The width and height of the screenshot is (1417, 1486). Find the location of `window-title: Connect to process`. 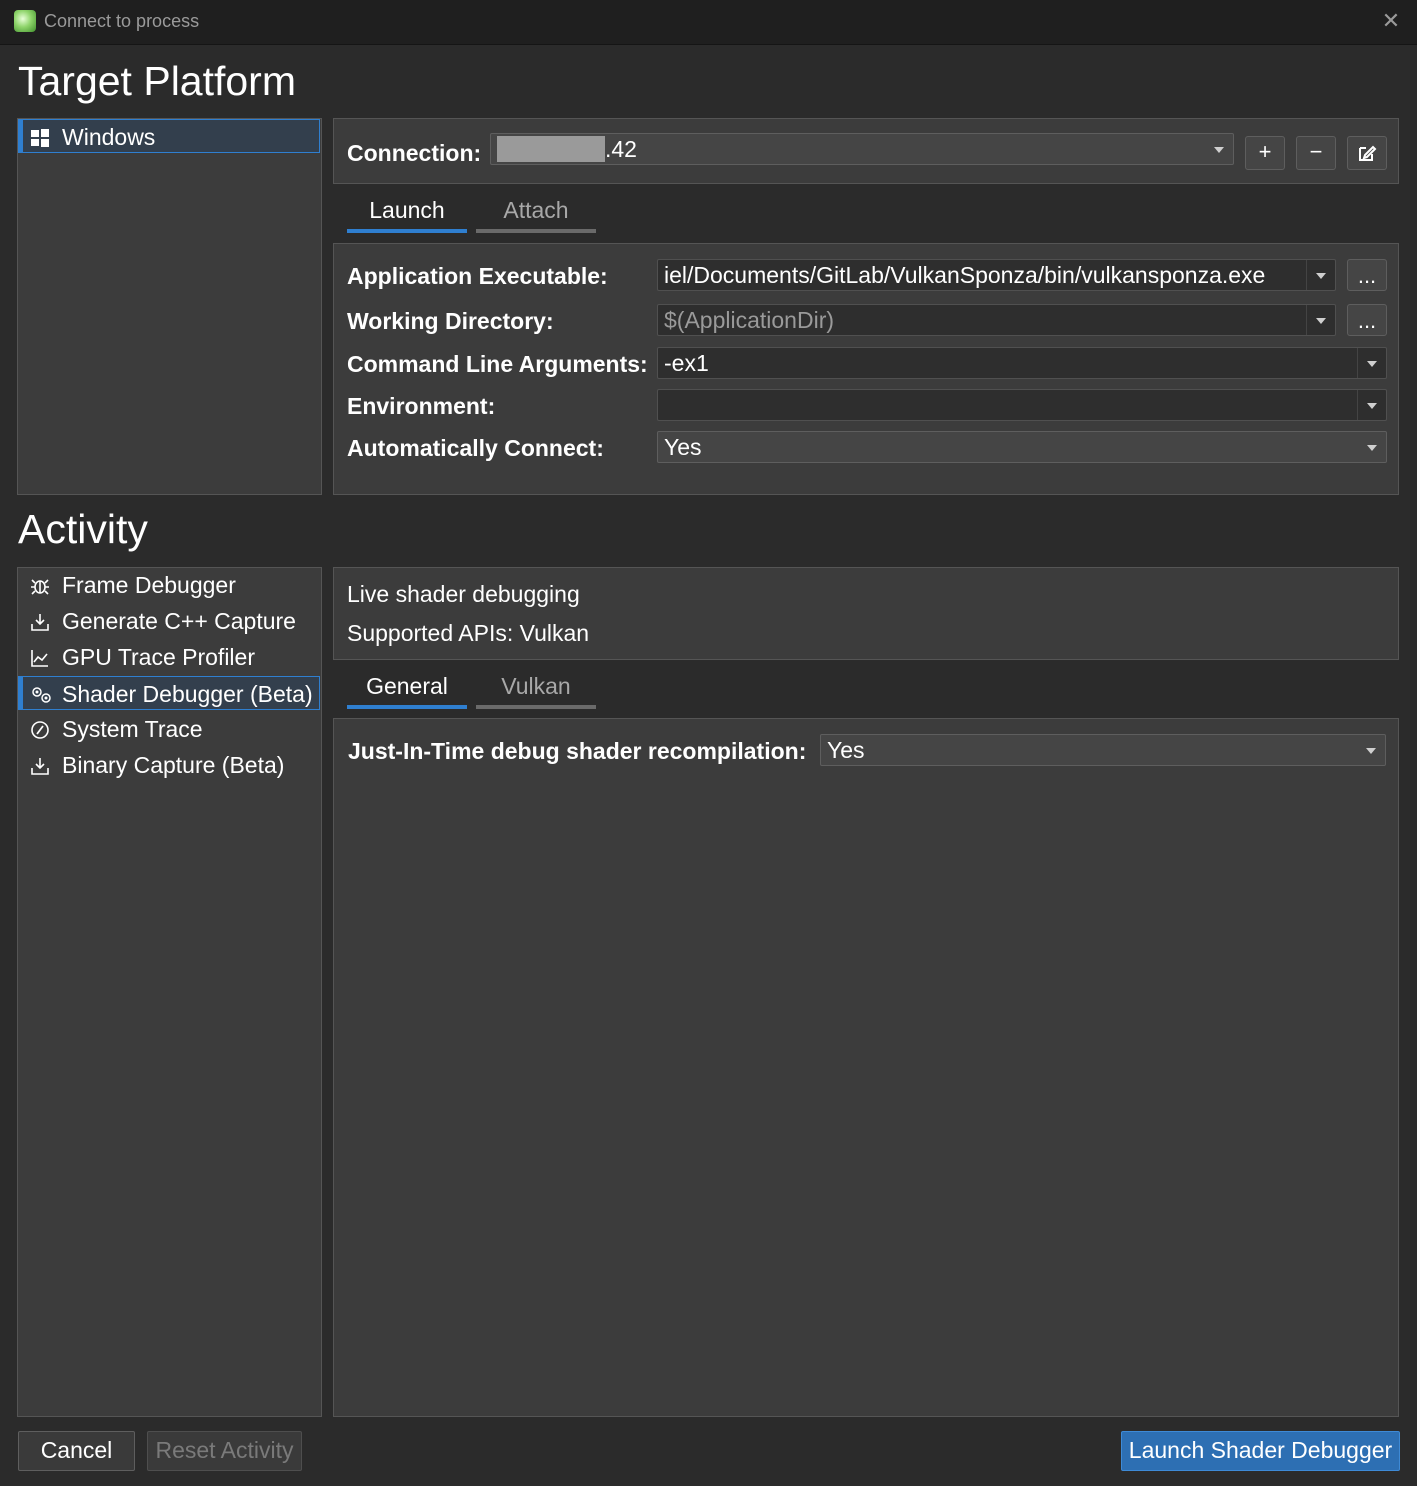

window-title: Connect to process is located at coordinates (122, 21).